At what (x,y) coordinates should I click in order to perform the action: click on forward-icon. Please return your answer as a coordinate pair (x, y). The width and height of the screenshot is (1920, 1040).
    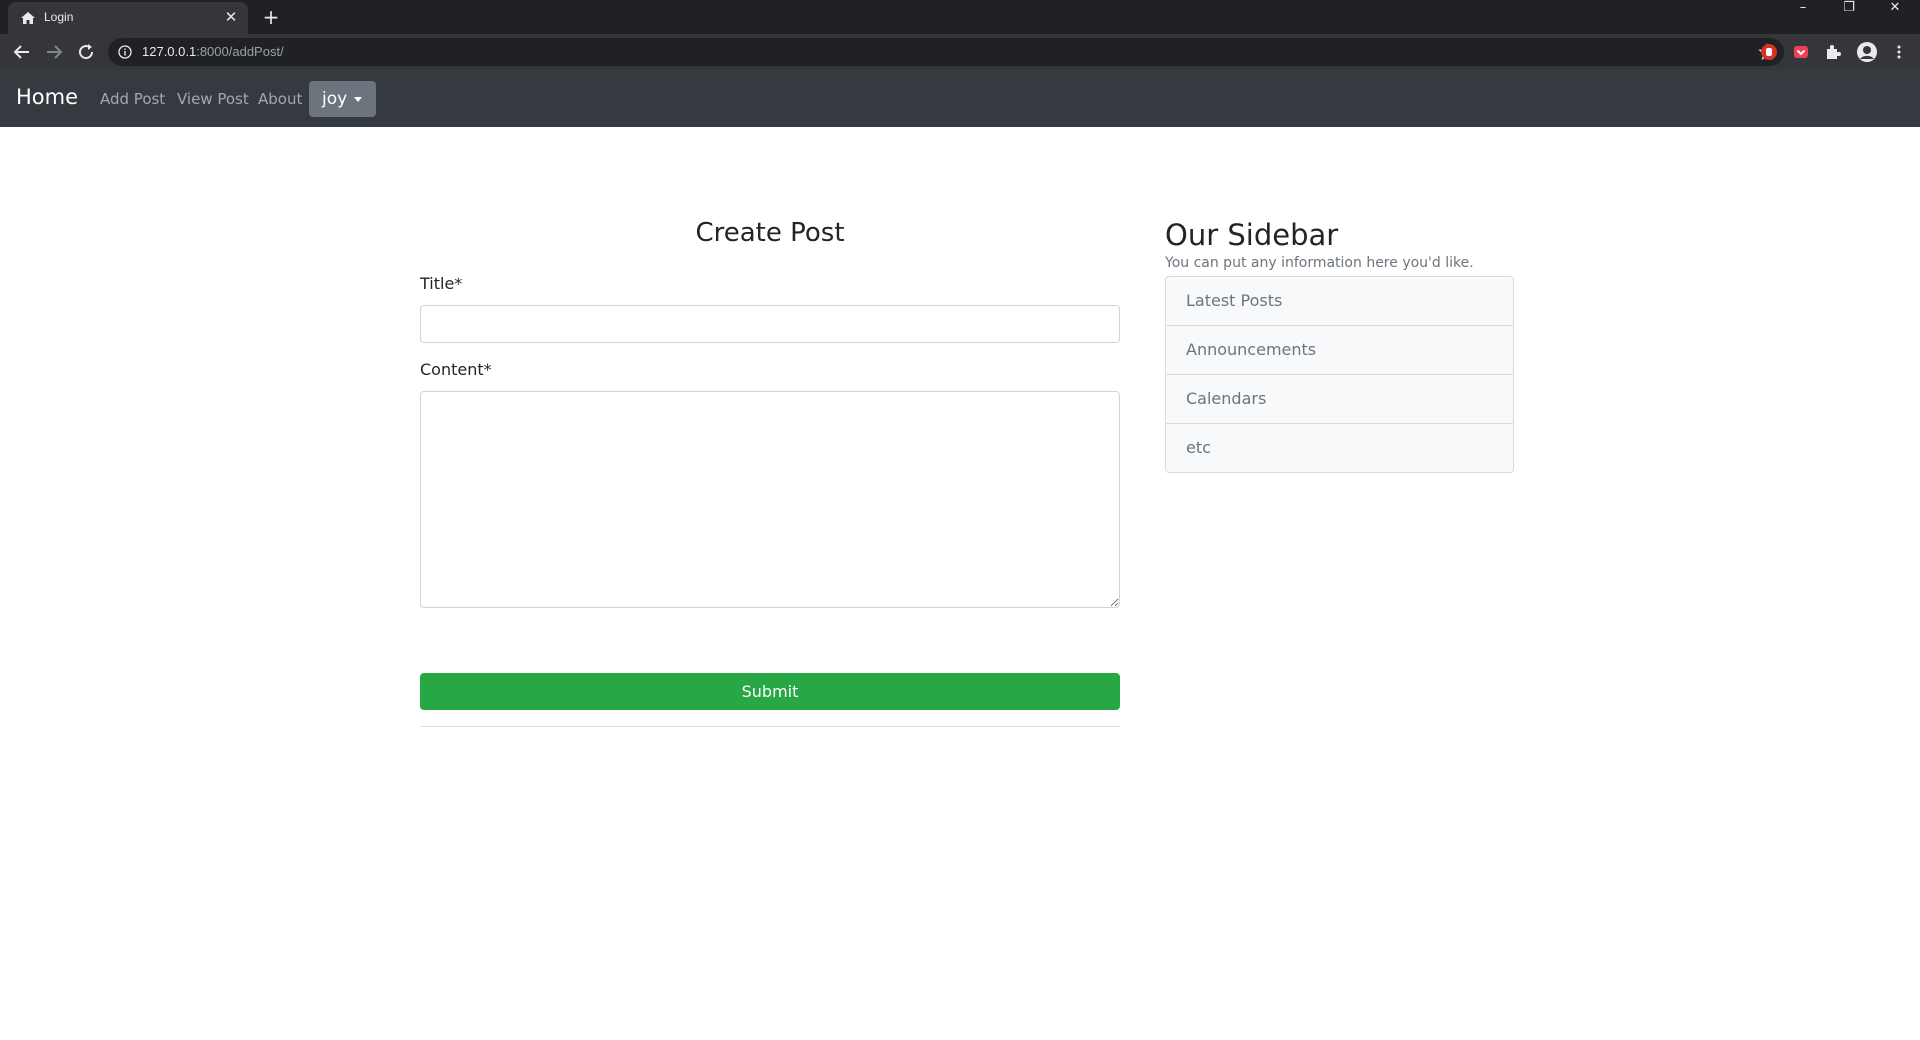
    Looking at the image, I should click on (54, 52).